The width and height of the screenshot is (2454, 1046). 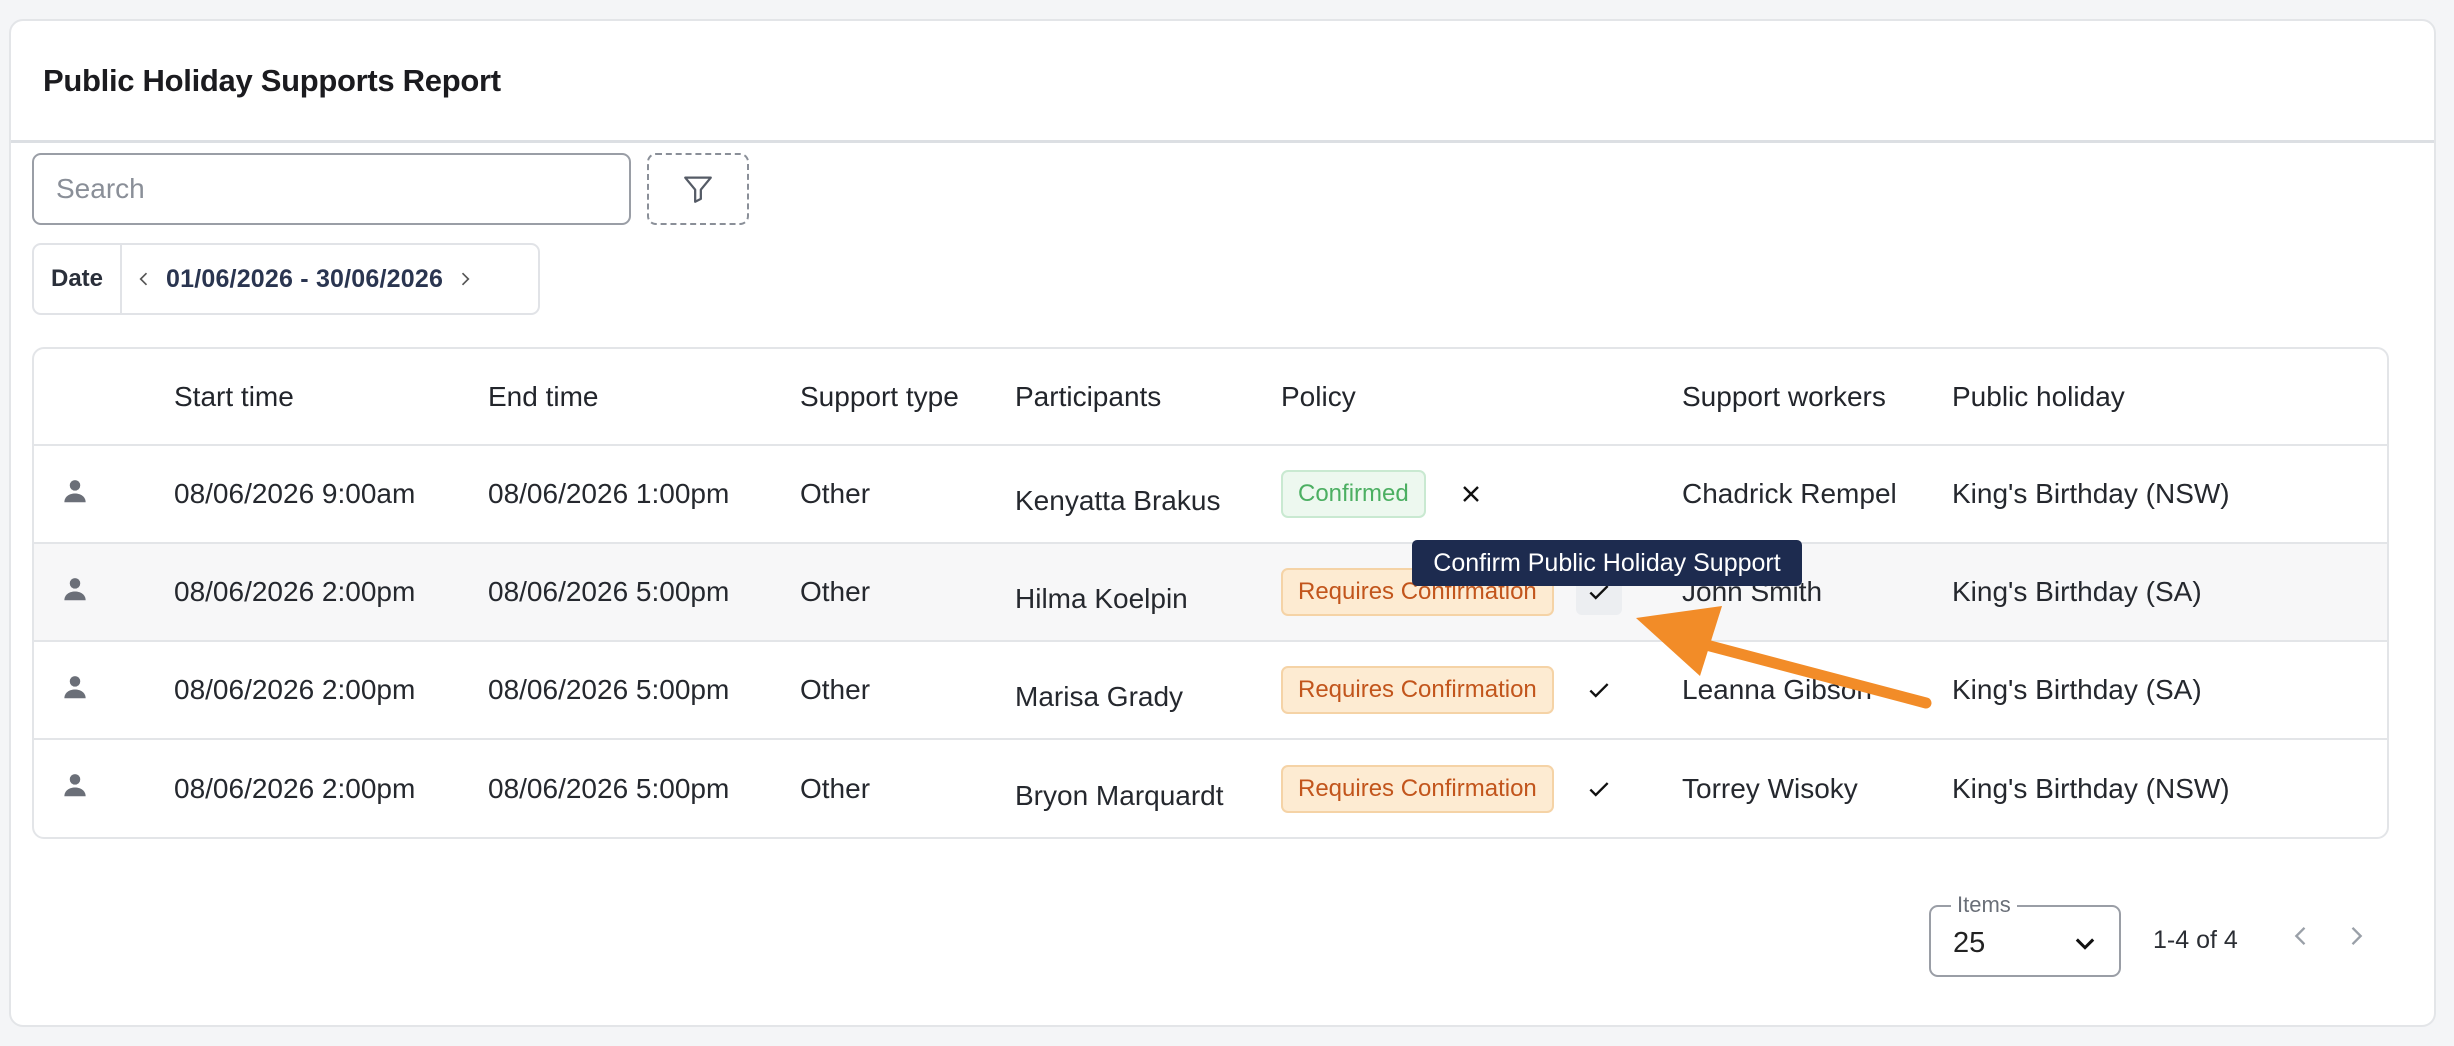 I want to click on date-range: 01/06/2026 - 30/06/2026, so click(x=304, y=279).